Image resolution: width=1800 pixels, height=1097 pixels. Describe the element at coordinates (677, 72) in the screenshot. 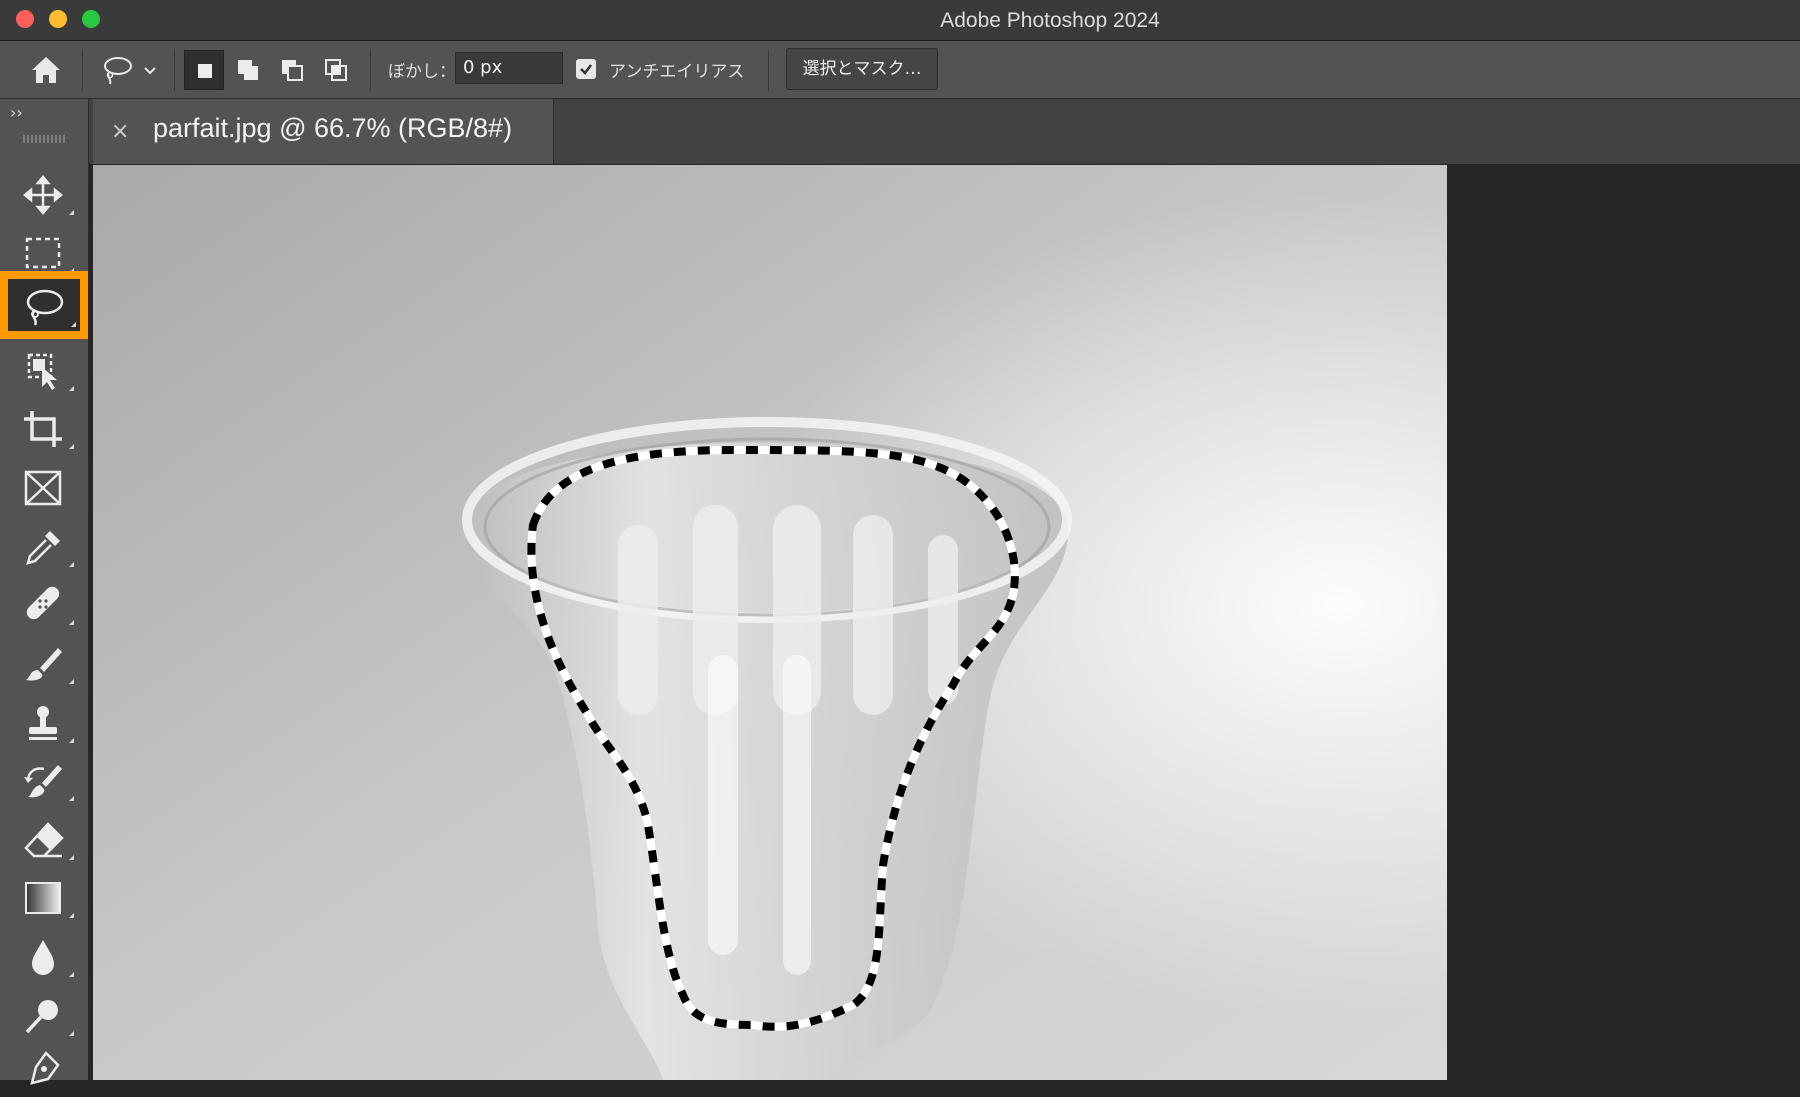

I see `antialias-label: アンチエイリアス` at that location.